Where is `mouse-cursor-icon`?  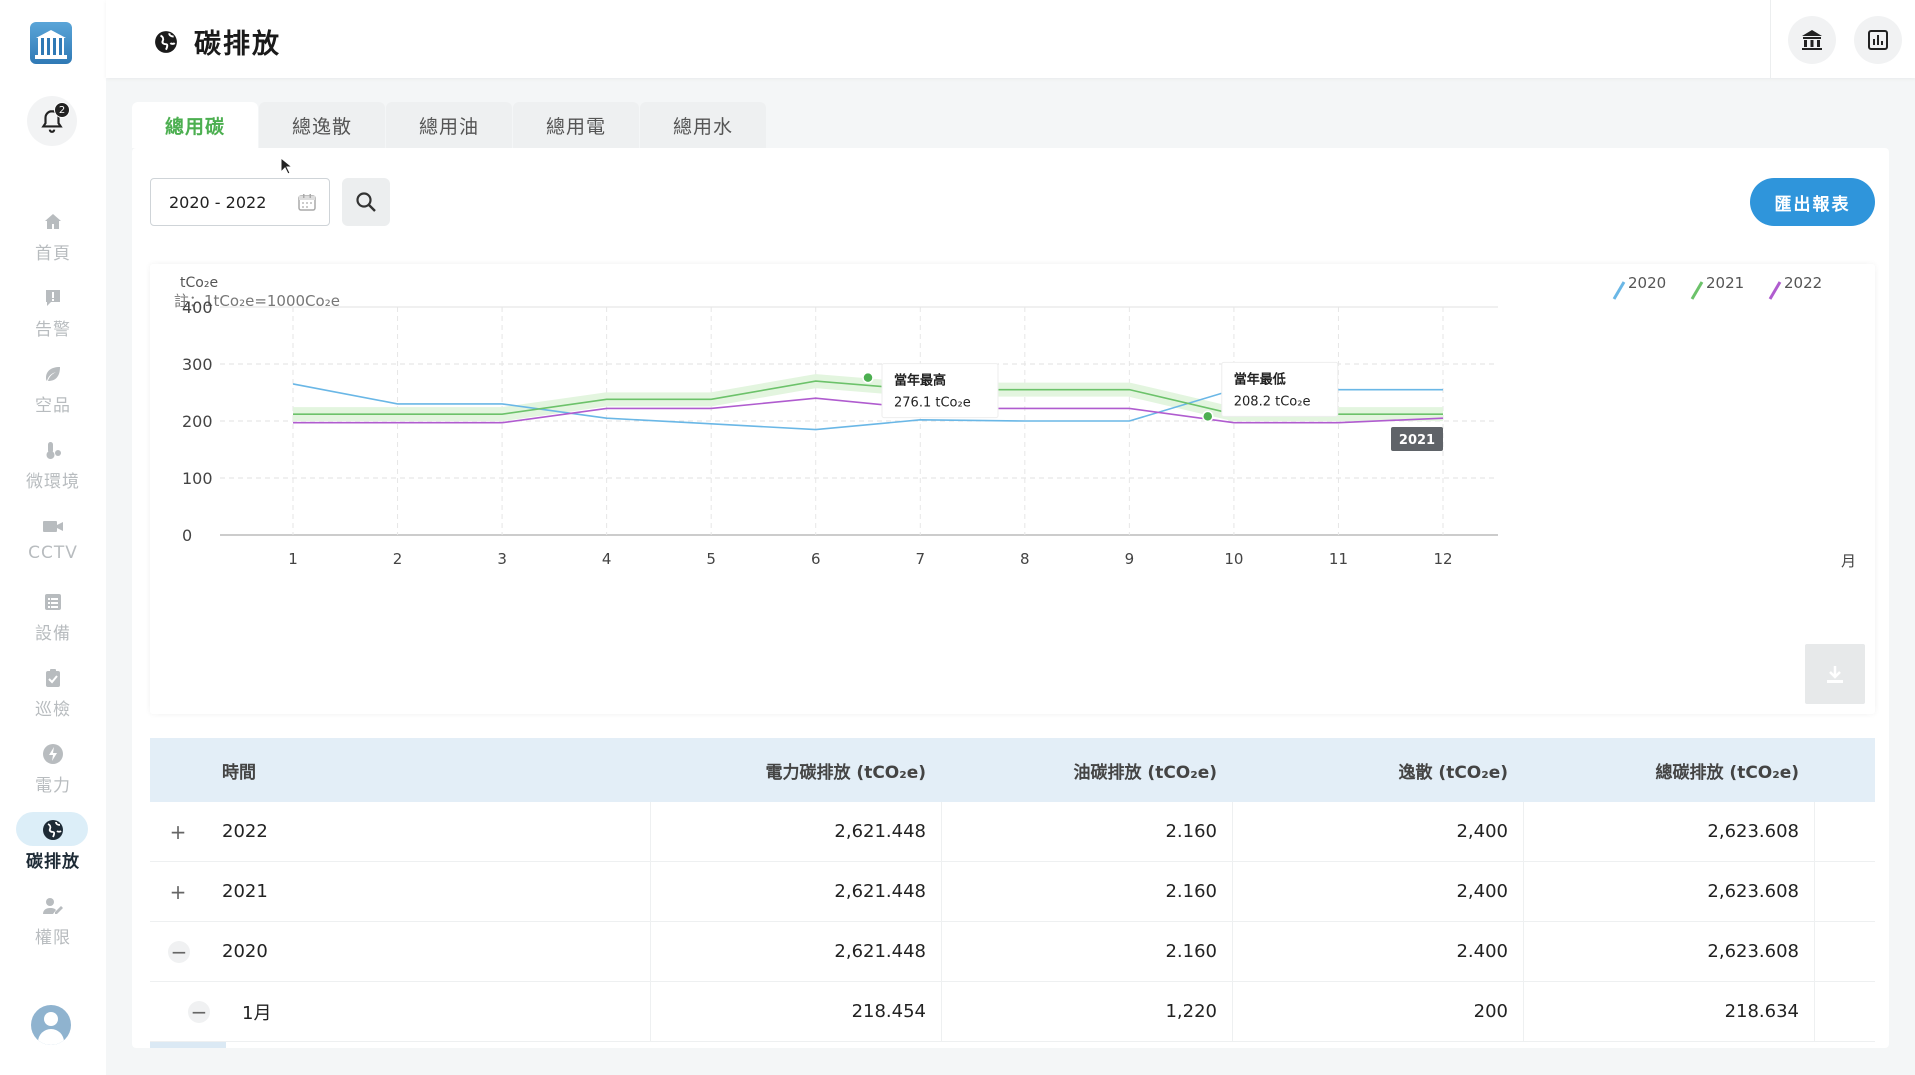
mouse-cursor-icon is located at coordinates (286, 166).